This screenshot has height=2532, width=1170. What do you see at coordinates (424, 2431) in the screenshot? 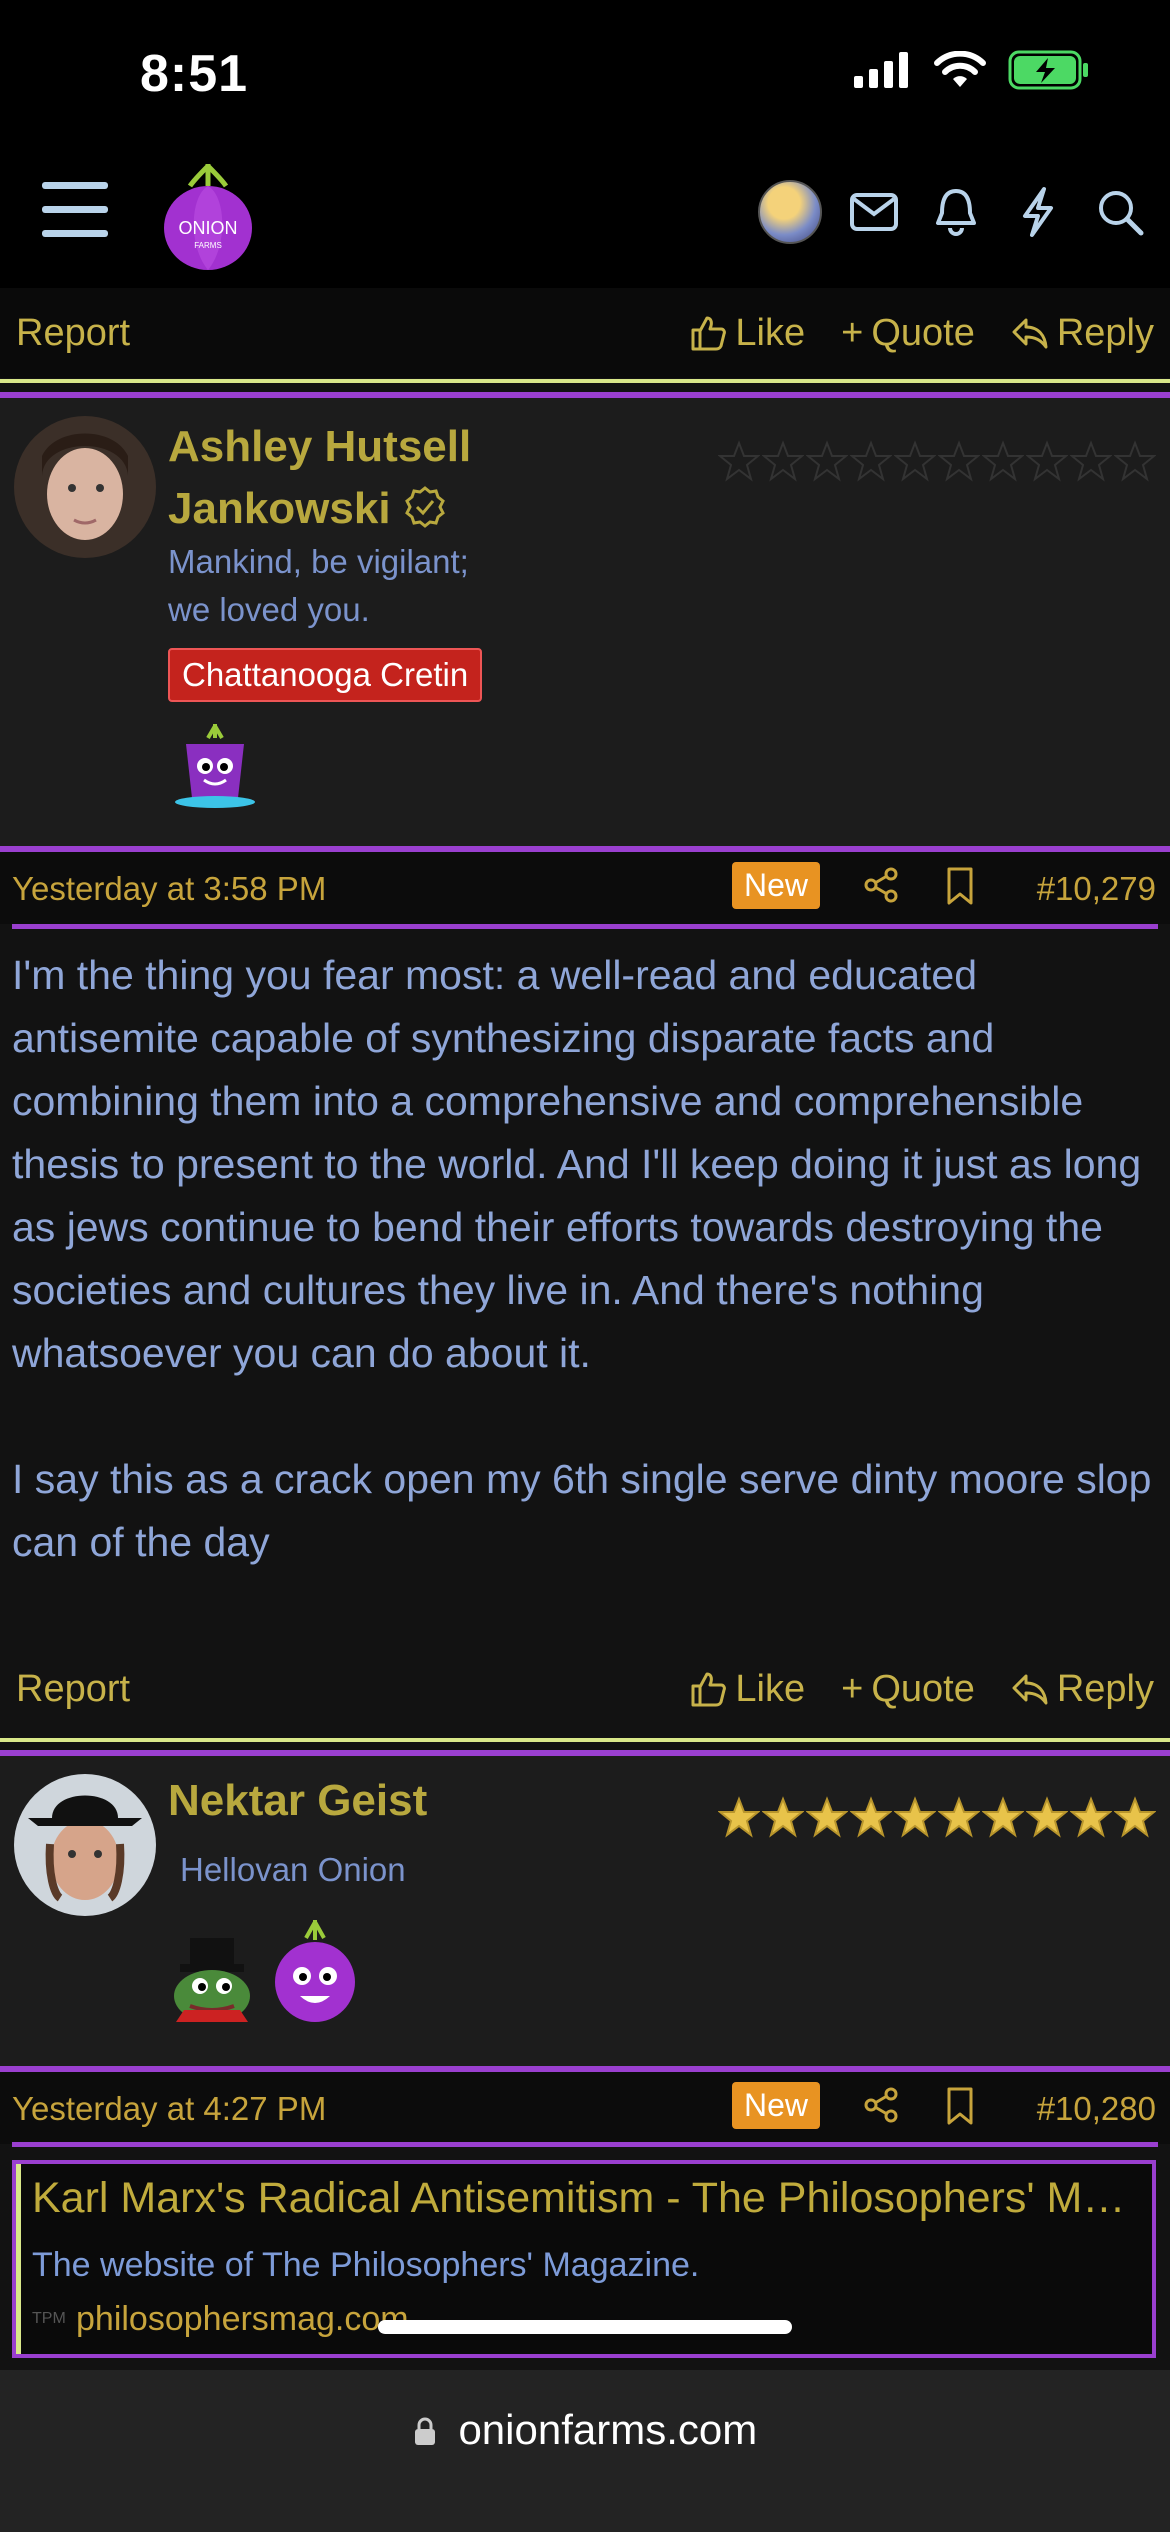
I see `lock-icon` at bounding box center [424, 2431].